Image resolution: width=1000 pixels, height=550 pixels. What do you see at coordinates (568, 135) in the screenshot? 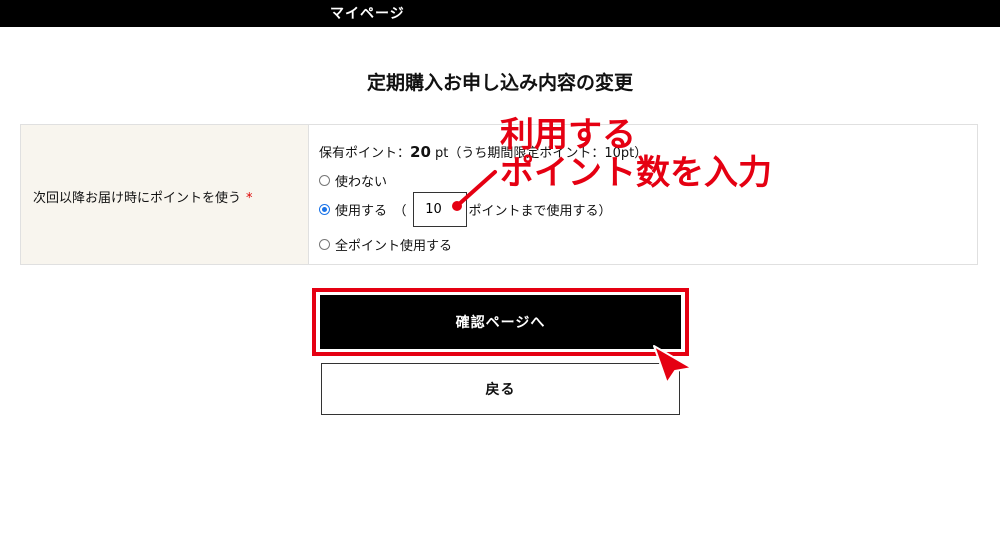
I see `annotation-line1: 利用する` at bounding box center [568, 135].